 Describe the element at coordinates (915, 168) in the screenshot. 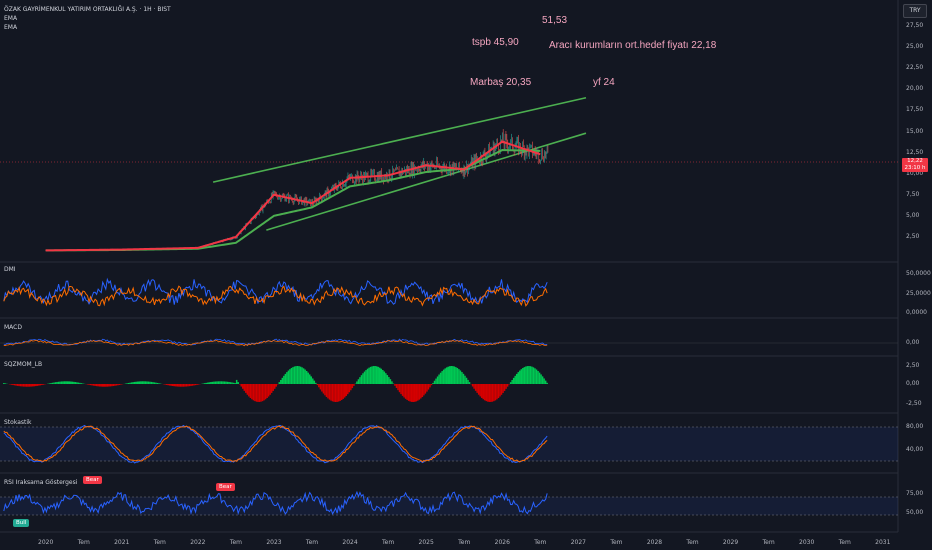

I see `last-price-countdown: 23:10 h` at that location.